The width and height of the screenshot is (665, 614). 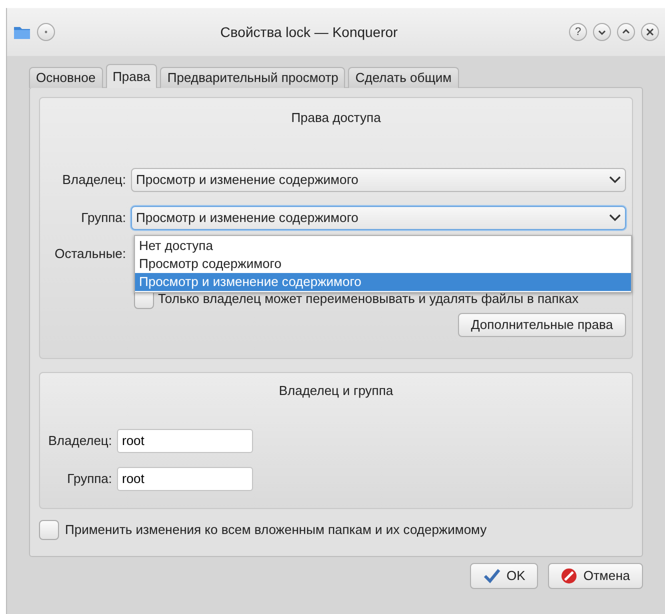 I want to click on ok-button: OK, so click(x=504, y=576).